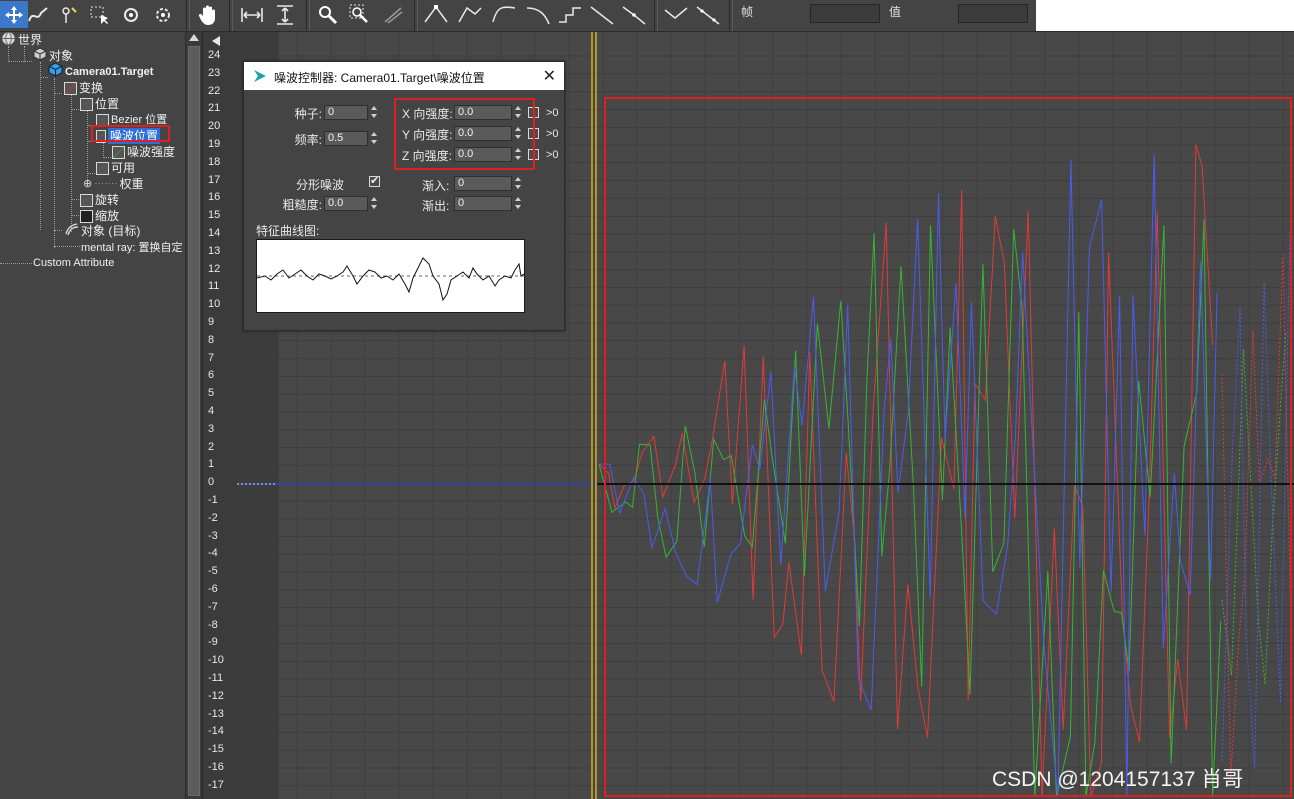  Describe the element at coordinates (73, 263) in the screenshot. I see `tree-item-custom-attribute: Custom Attribute` at that location.